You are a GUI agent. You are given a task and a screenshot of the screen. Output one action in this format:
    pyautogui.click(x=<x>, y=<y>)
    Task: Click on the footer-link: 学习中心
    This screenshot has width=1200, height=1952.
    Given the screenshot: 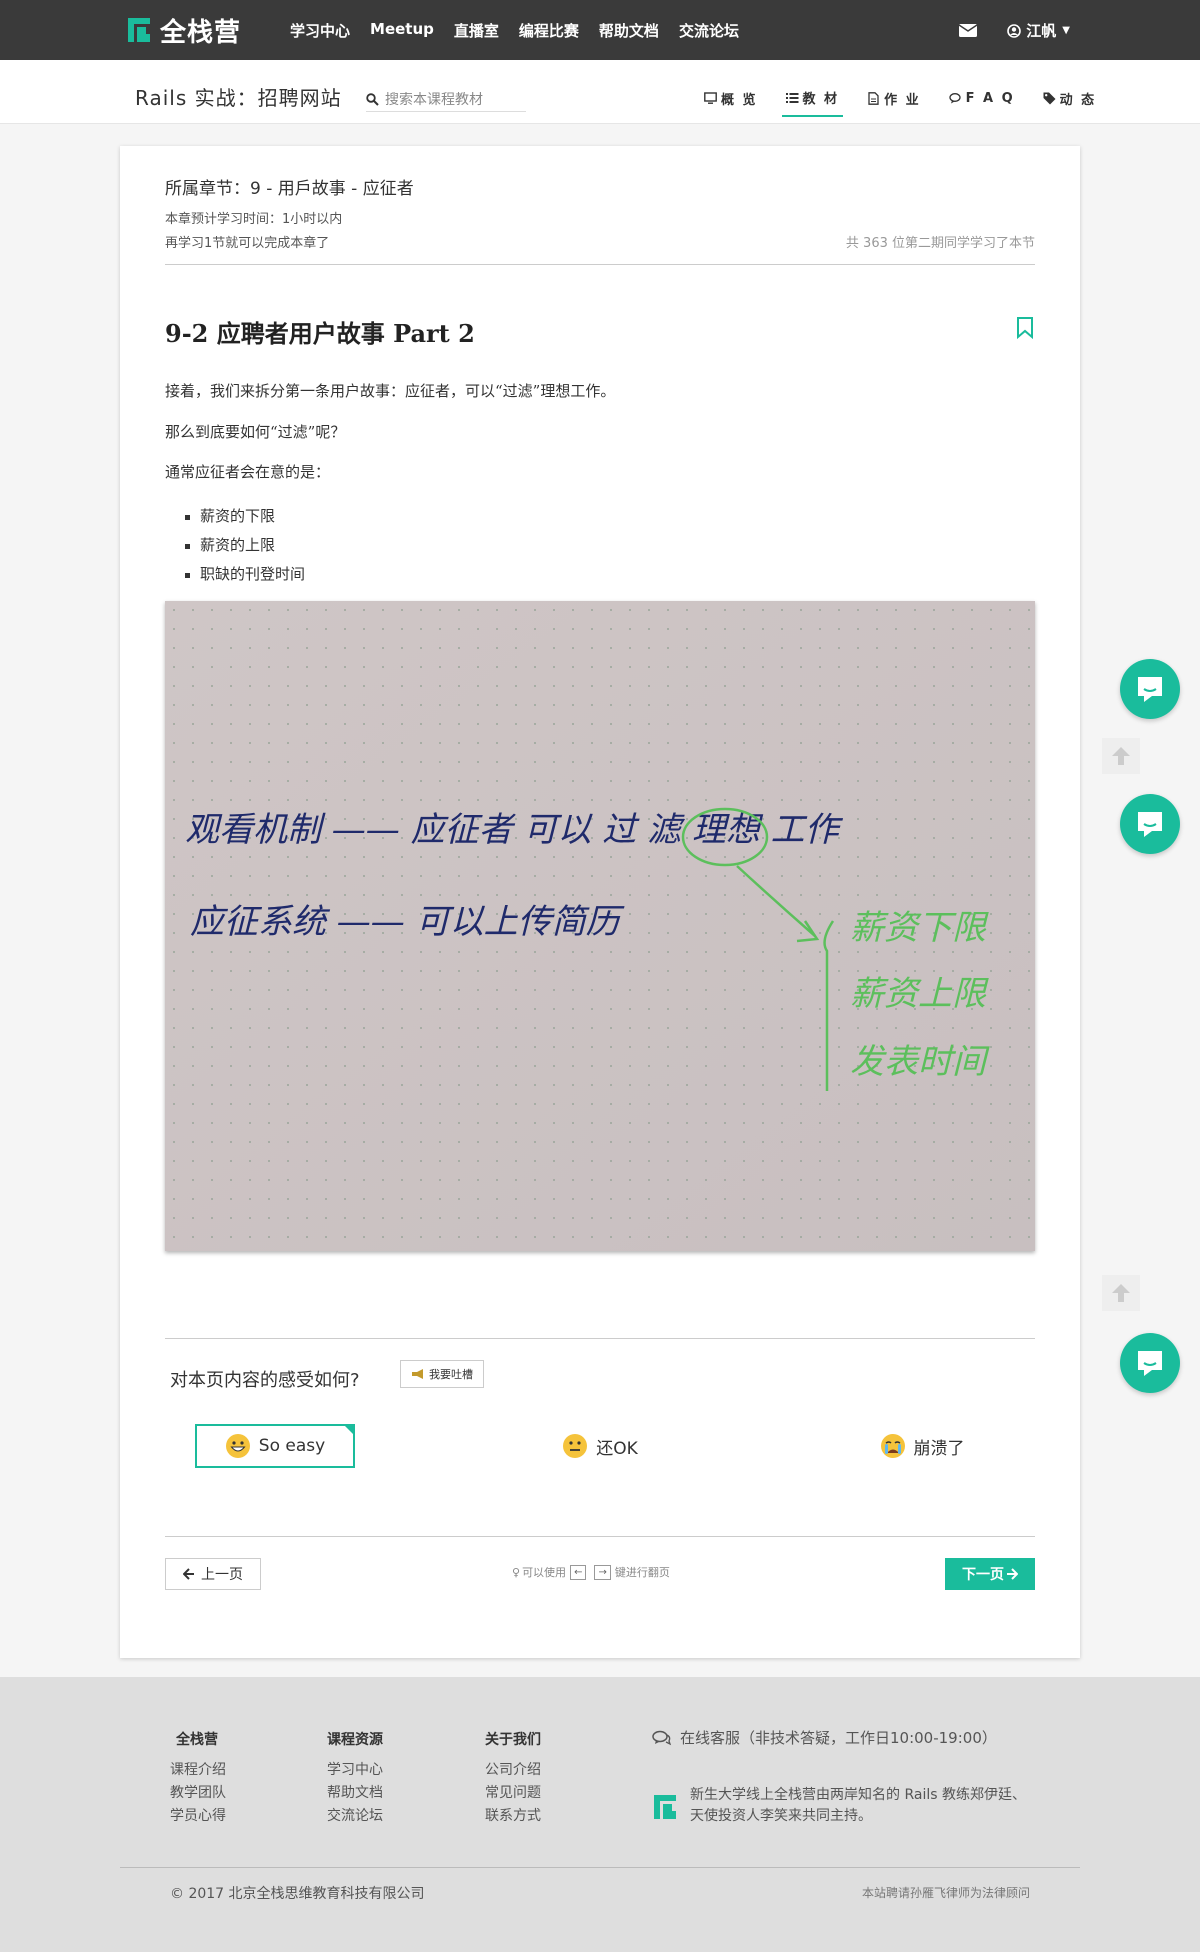 What is the action you would take?
    pyautogui.click(x=355, y=1770)
    